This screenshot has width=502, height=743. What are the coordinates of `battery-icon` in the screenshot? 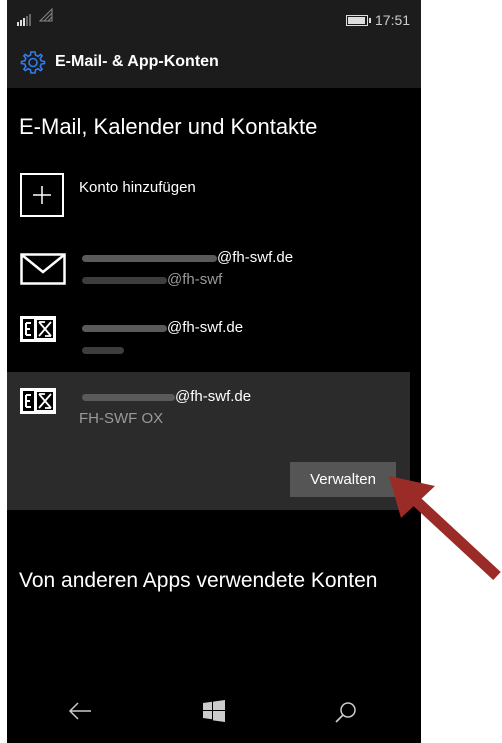 It's located at (358, 20).